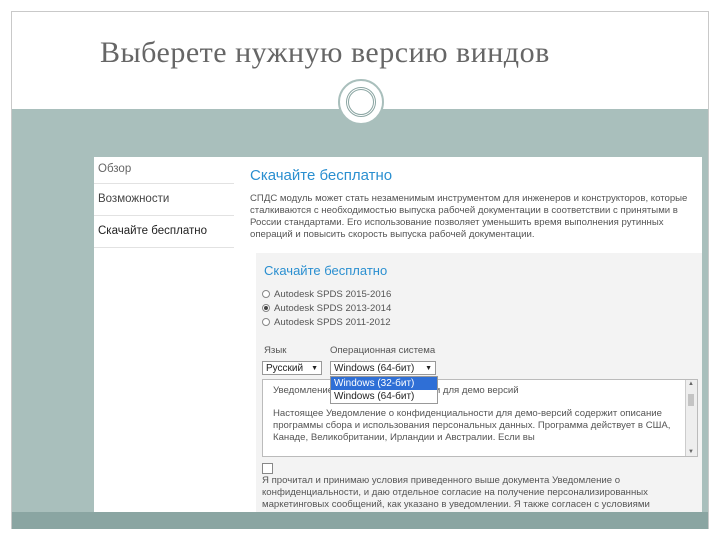 The image size is (720, 540). I want to click on sidebar-item-overview: Обзор, so click(164, 170).